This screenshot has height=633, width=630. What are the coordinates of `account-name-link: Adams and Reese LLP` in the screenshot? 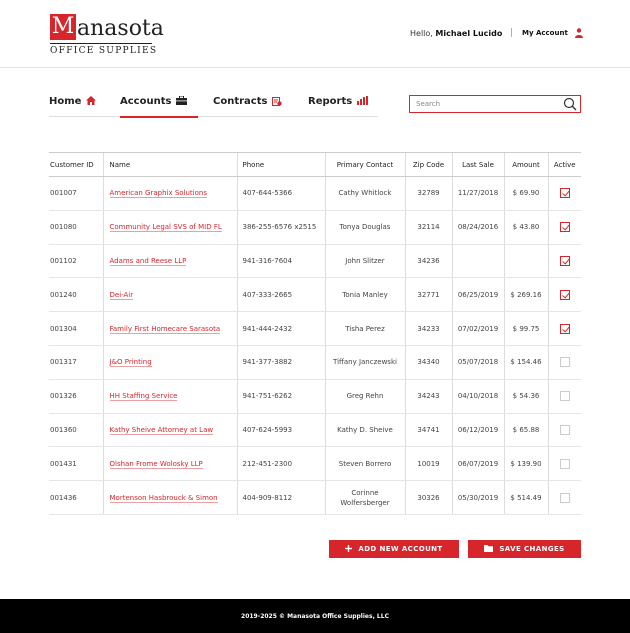 It's located at (148, 261).